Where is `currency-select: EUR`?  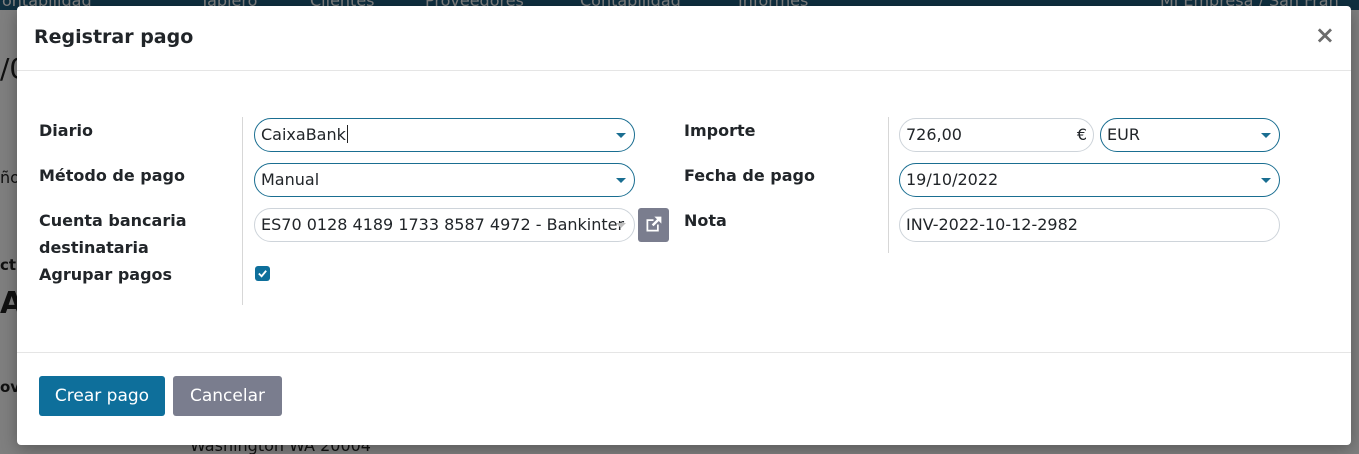
currency-select: EUR is located at coordinates (1190, 135).